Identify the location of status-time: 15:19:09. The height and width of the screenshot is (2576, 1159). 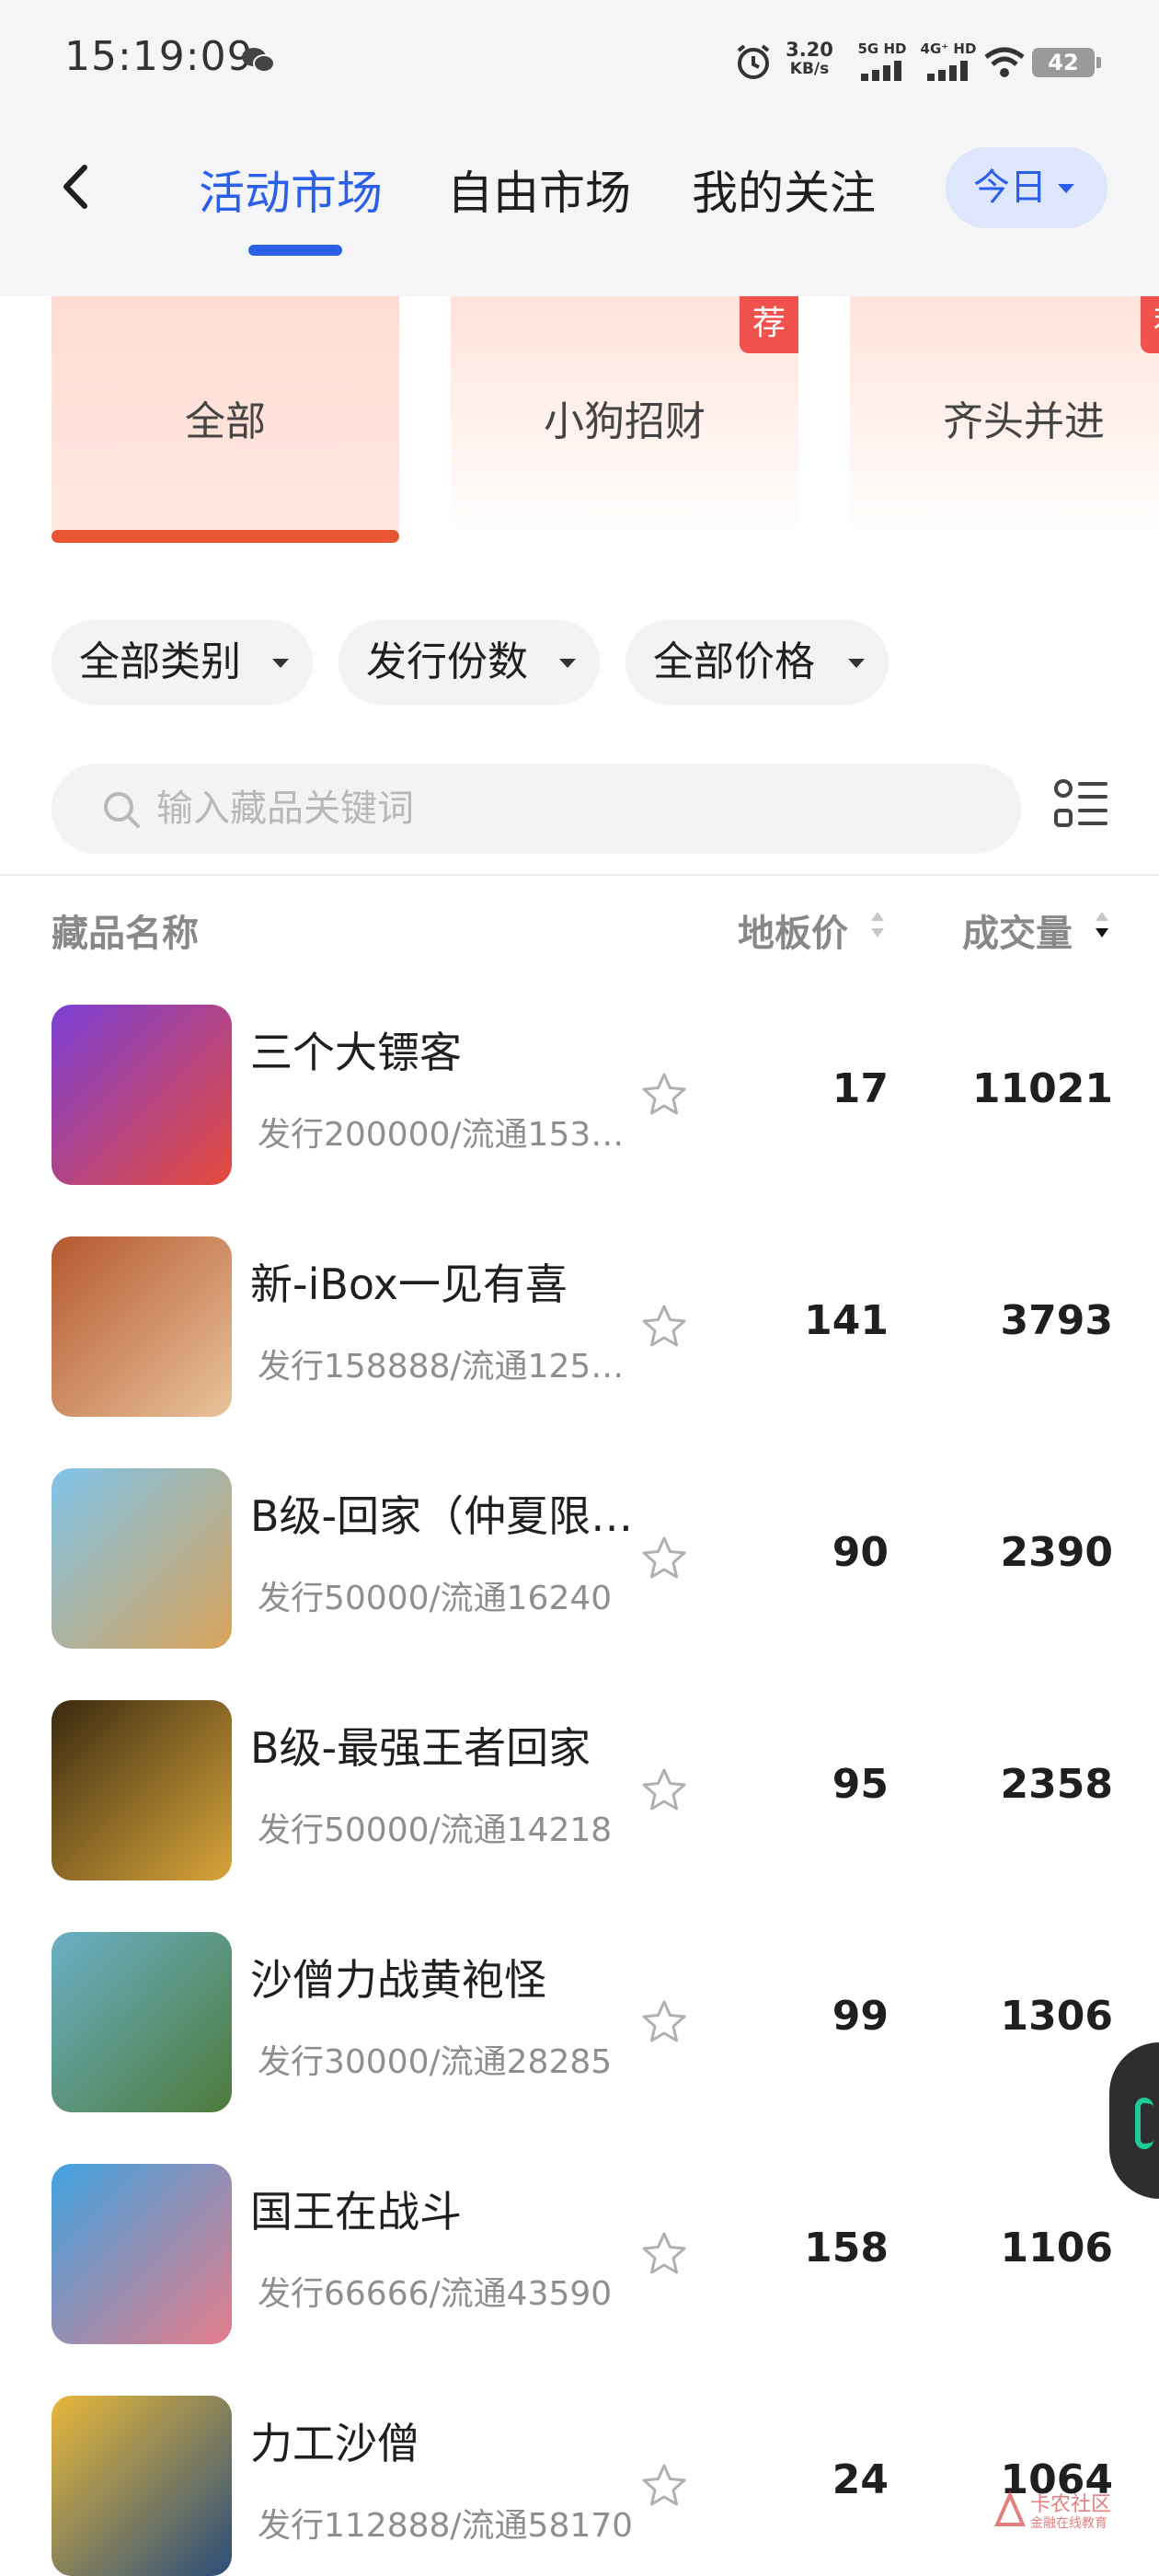
(159, 56).